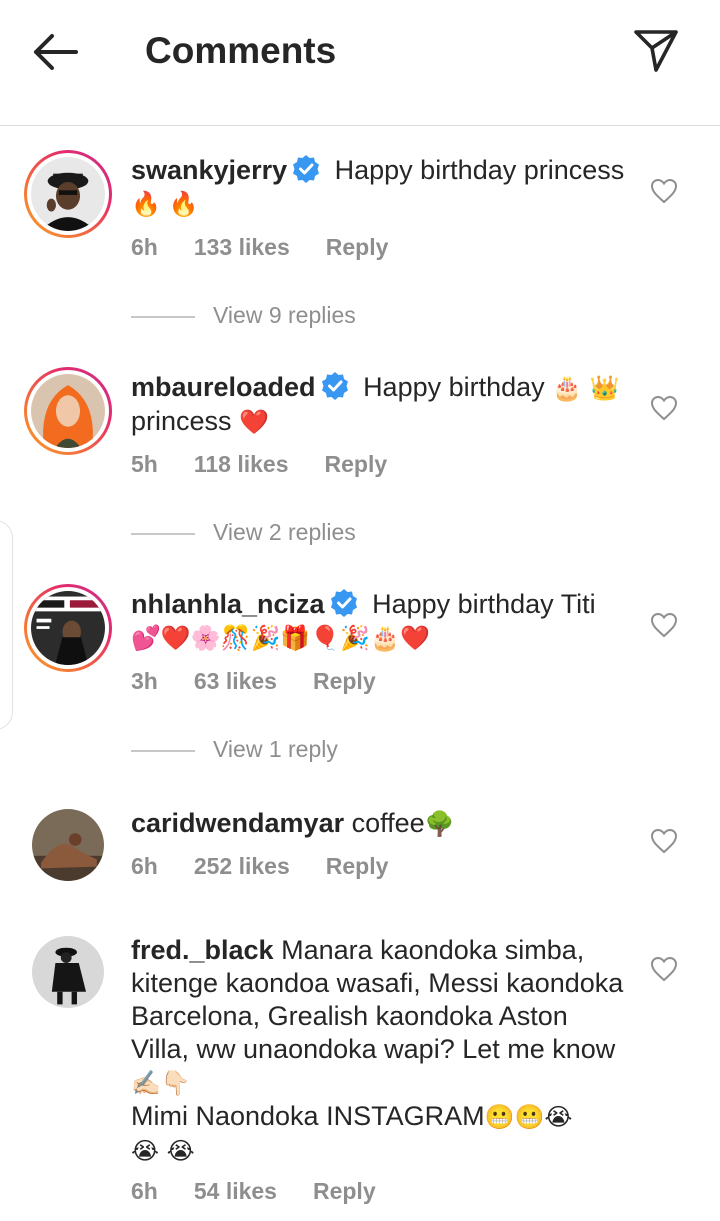  I want to click on view-replies-button: View 2 replies, so click(243, 534).